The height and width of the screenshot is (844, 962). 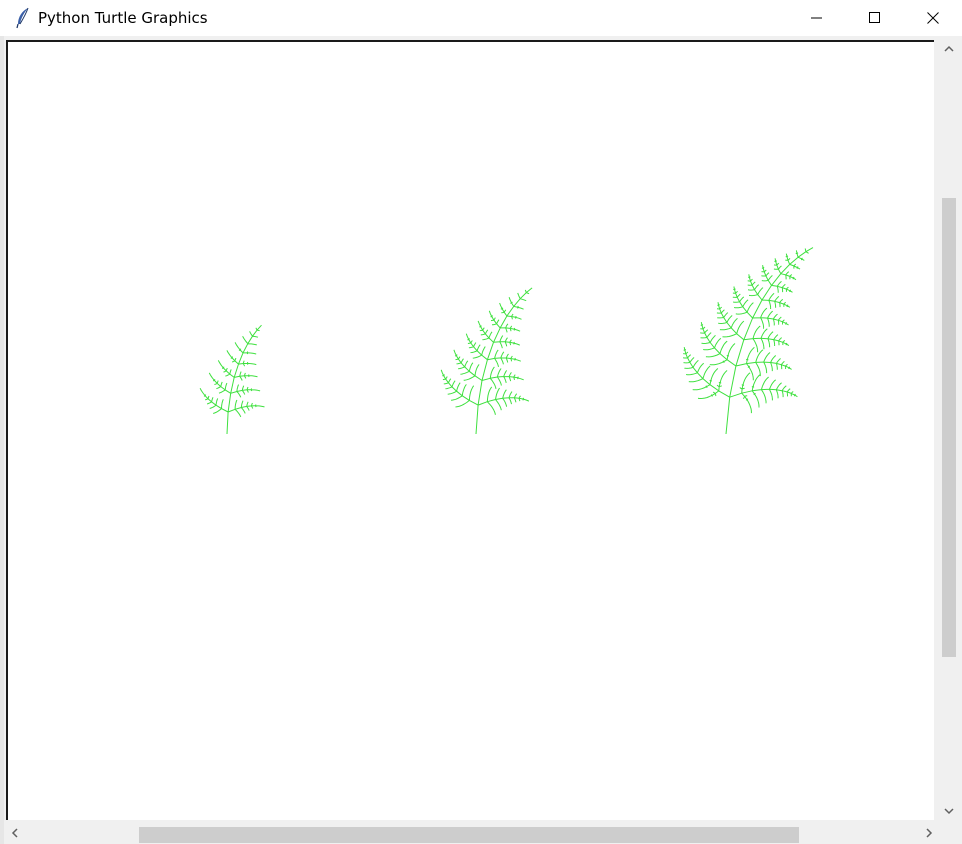 What do you see at coordinates (950, 834) in the screenshot?
I see `scrollbar-corner` at bounding box center [950, 834].